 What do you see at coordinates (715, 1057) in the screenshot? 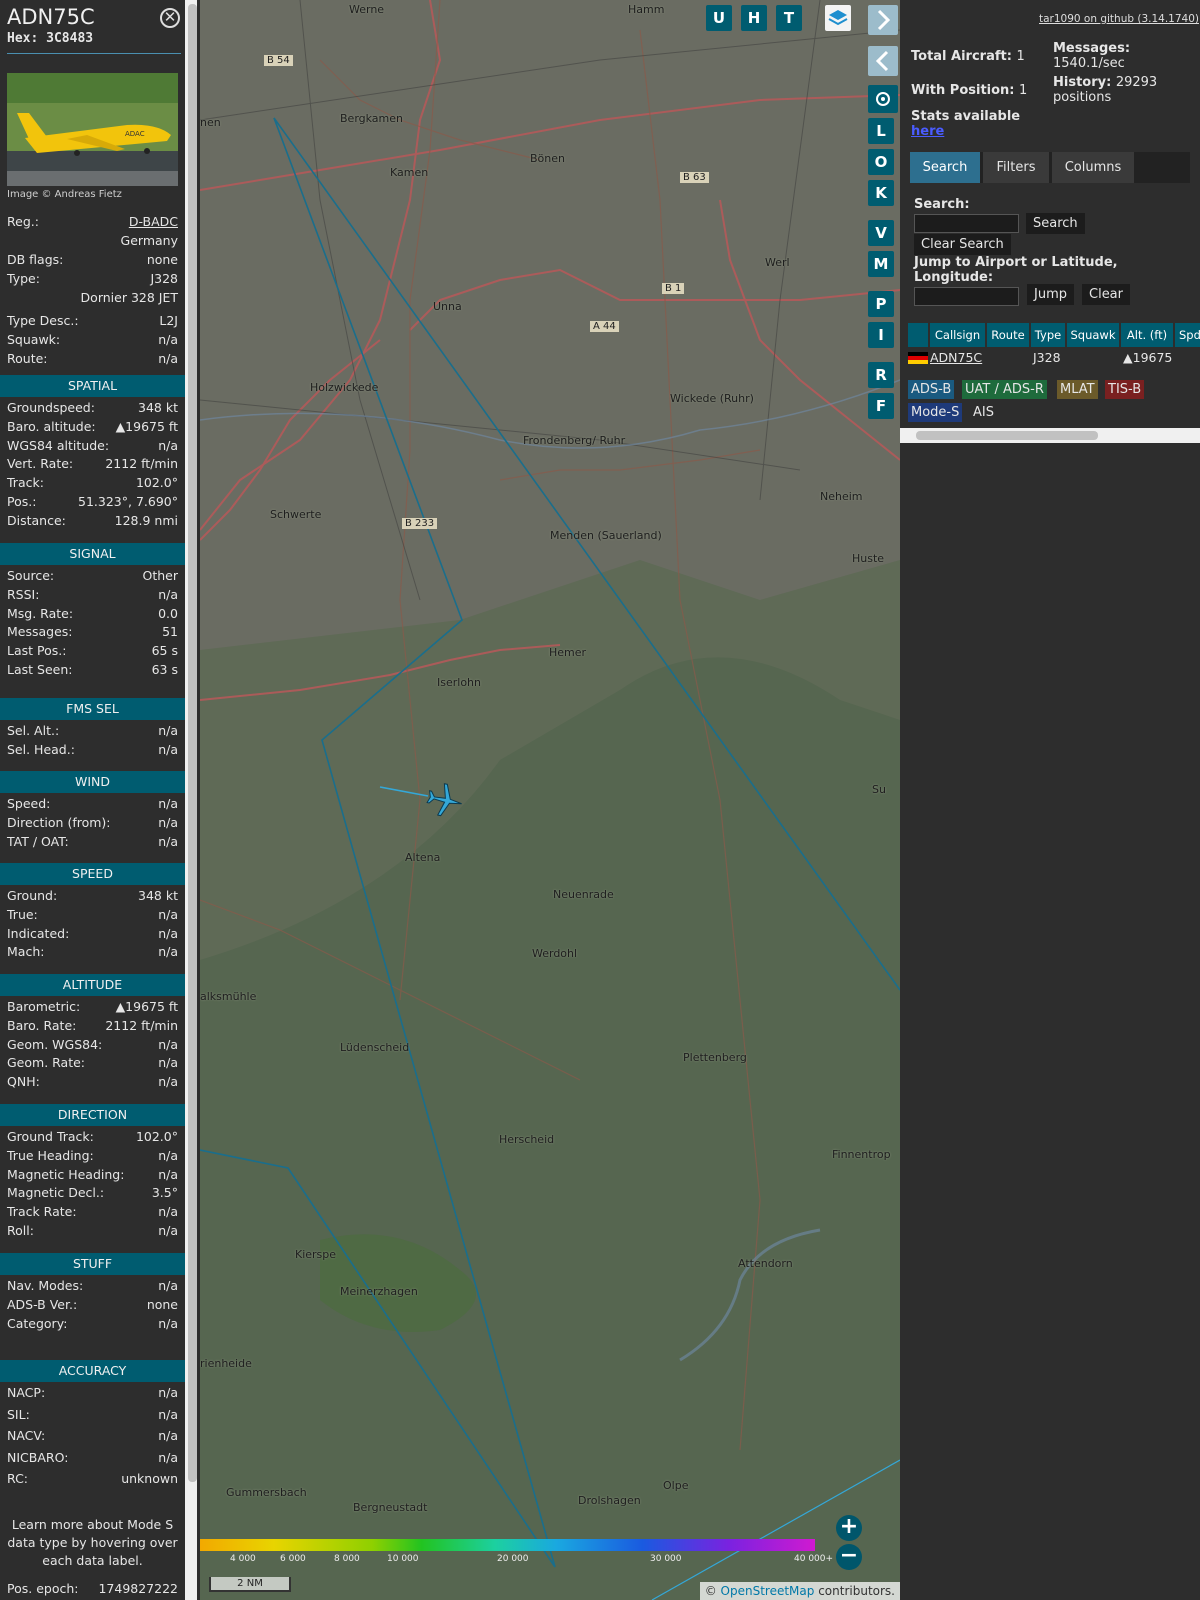
I see `place-label: Plettenberg` at bounding box center [715, 1057].